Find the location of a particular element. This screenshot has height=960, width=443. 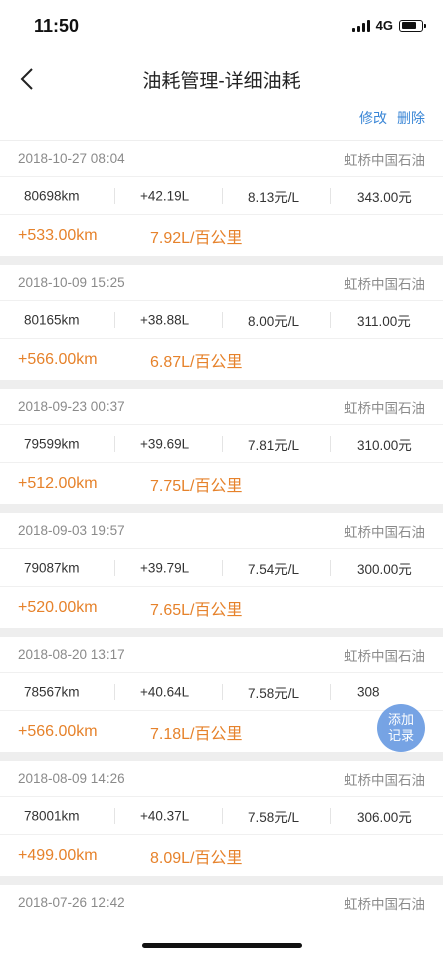

delete-button: 删除 is located at coordinates (411, 118).